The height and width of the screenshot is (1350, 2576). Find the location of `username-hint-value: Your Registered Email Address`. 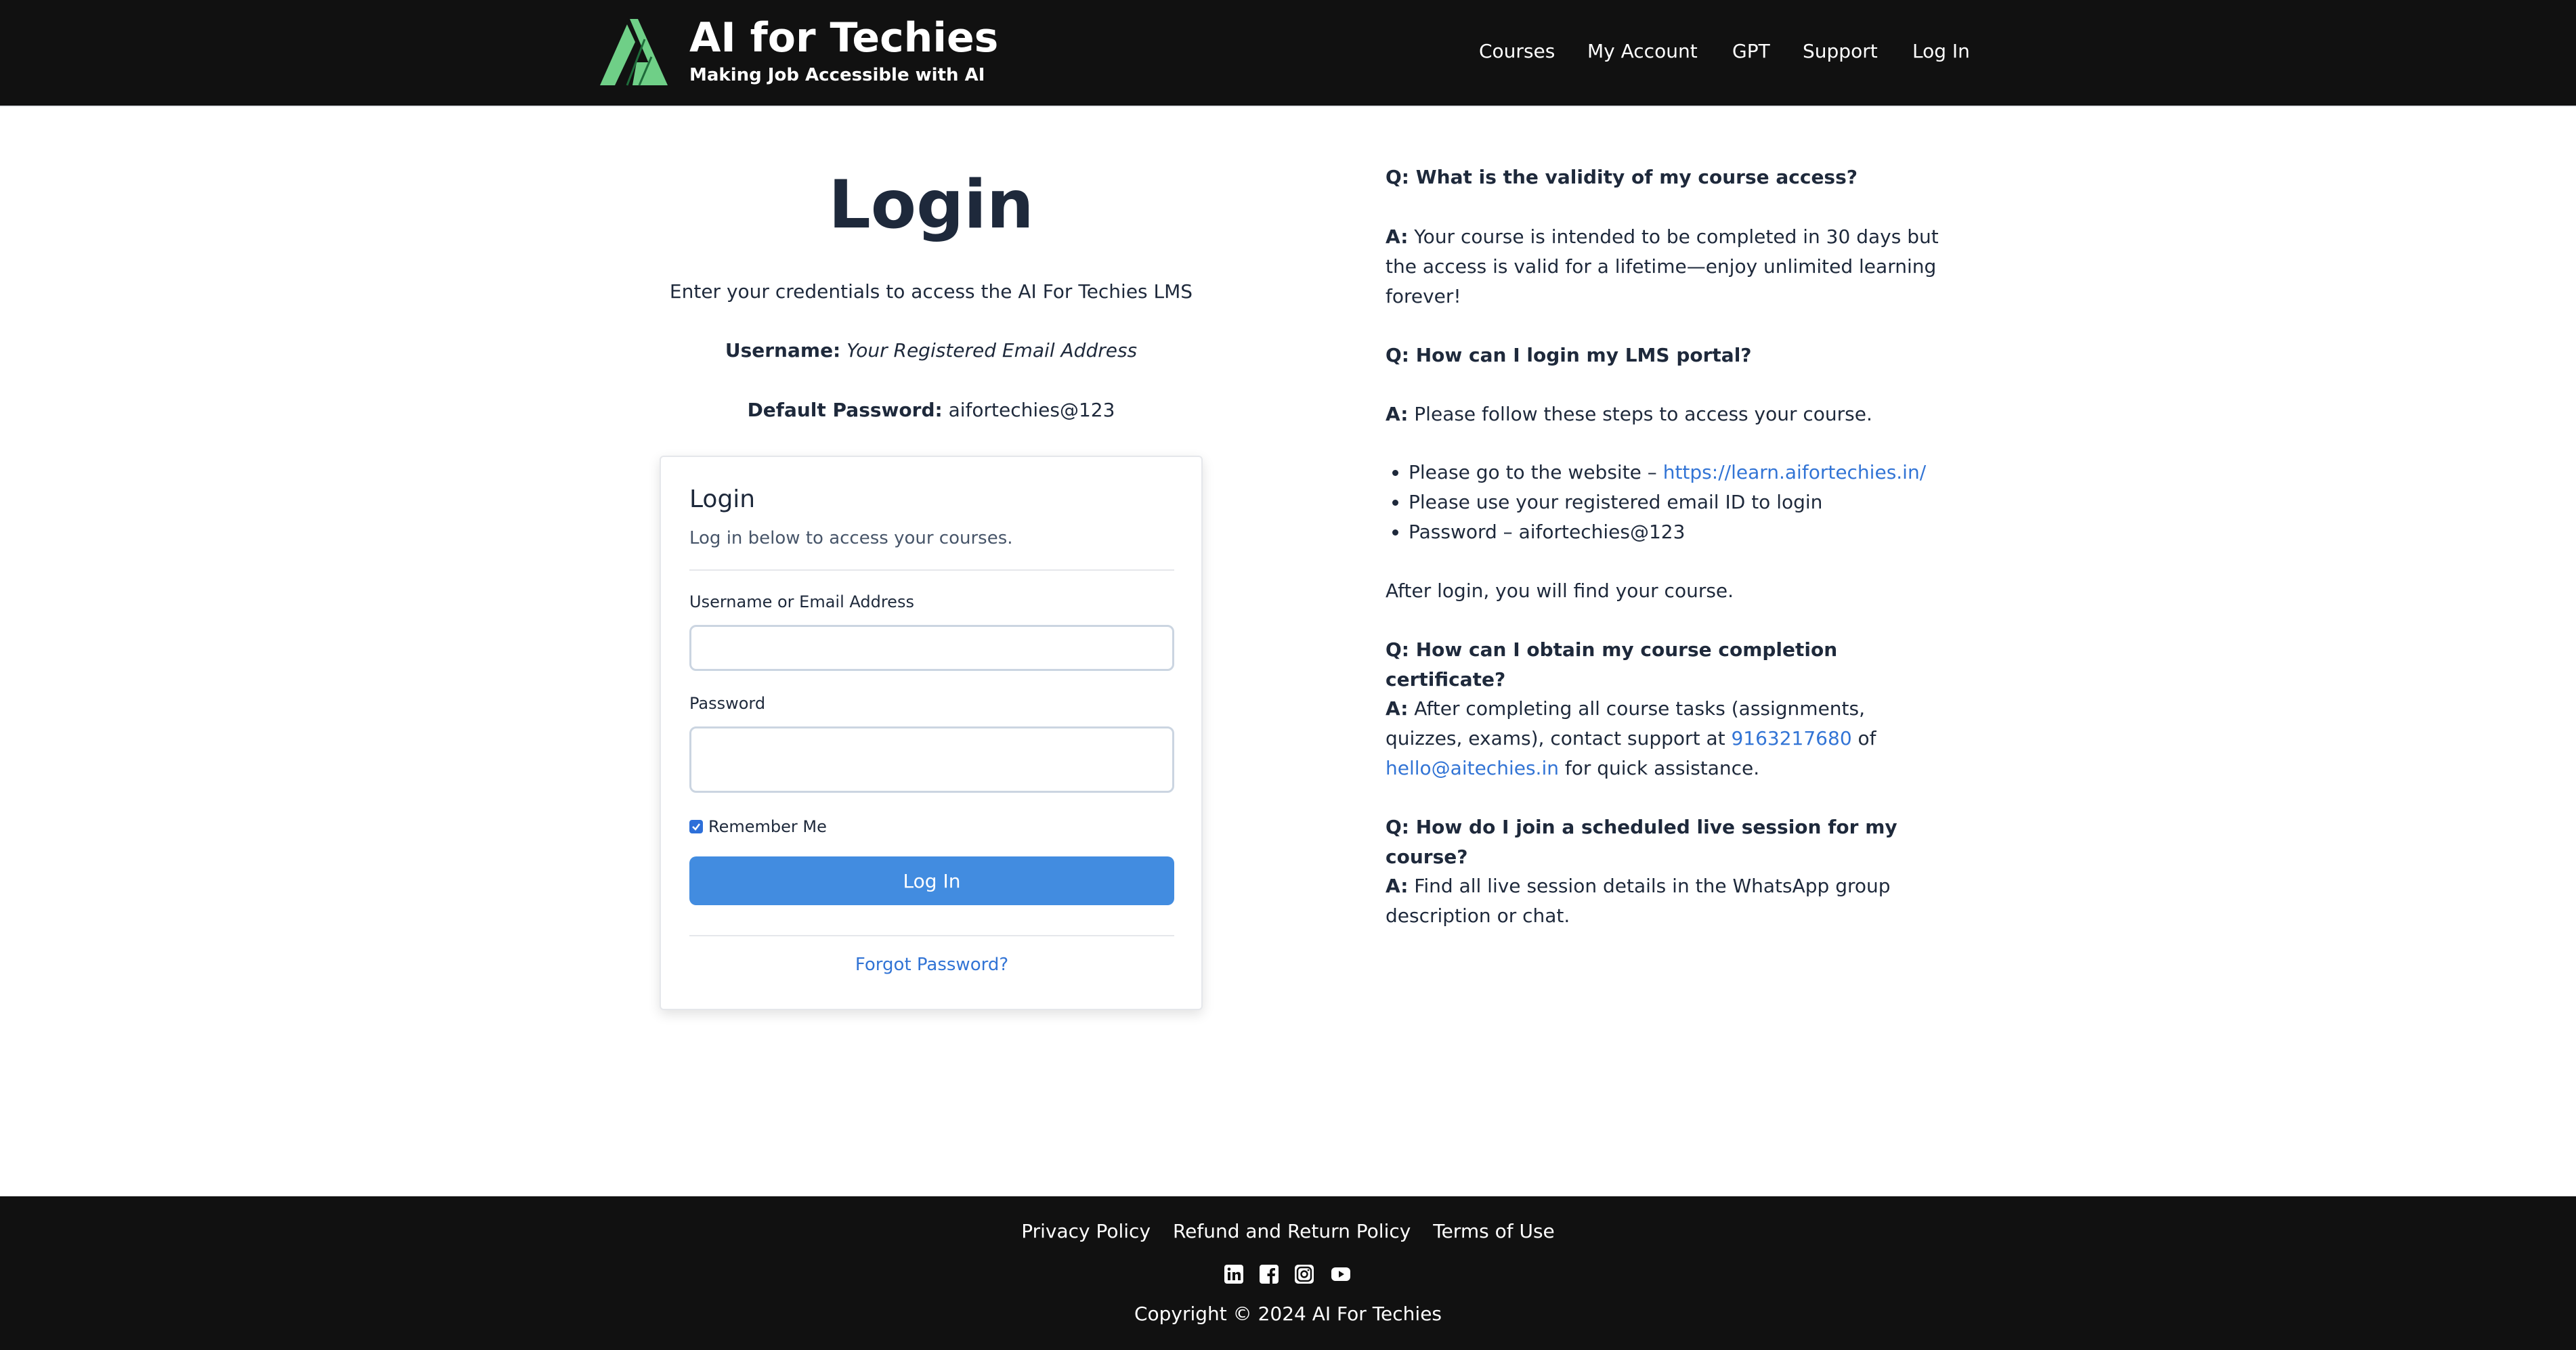

username-hint-value: Your Registered Email Address is located at coordinates (992, 350).